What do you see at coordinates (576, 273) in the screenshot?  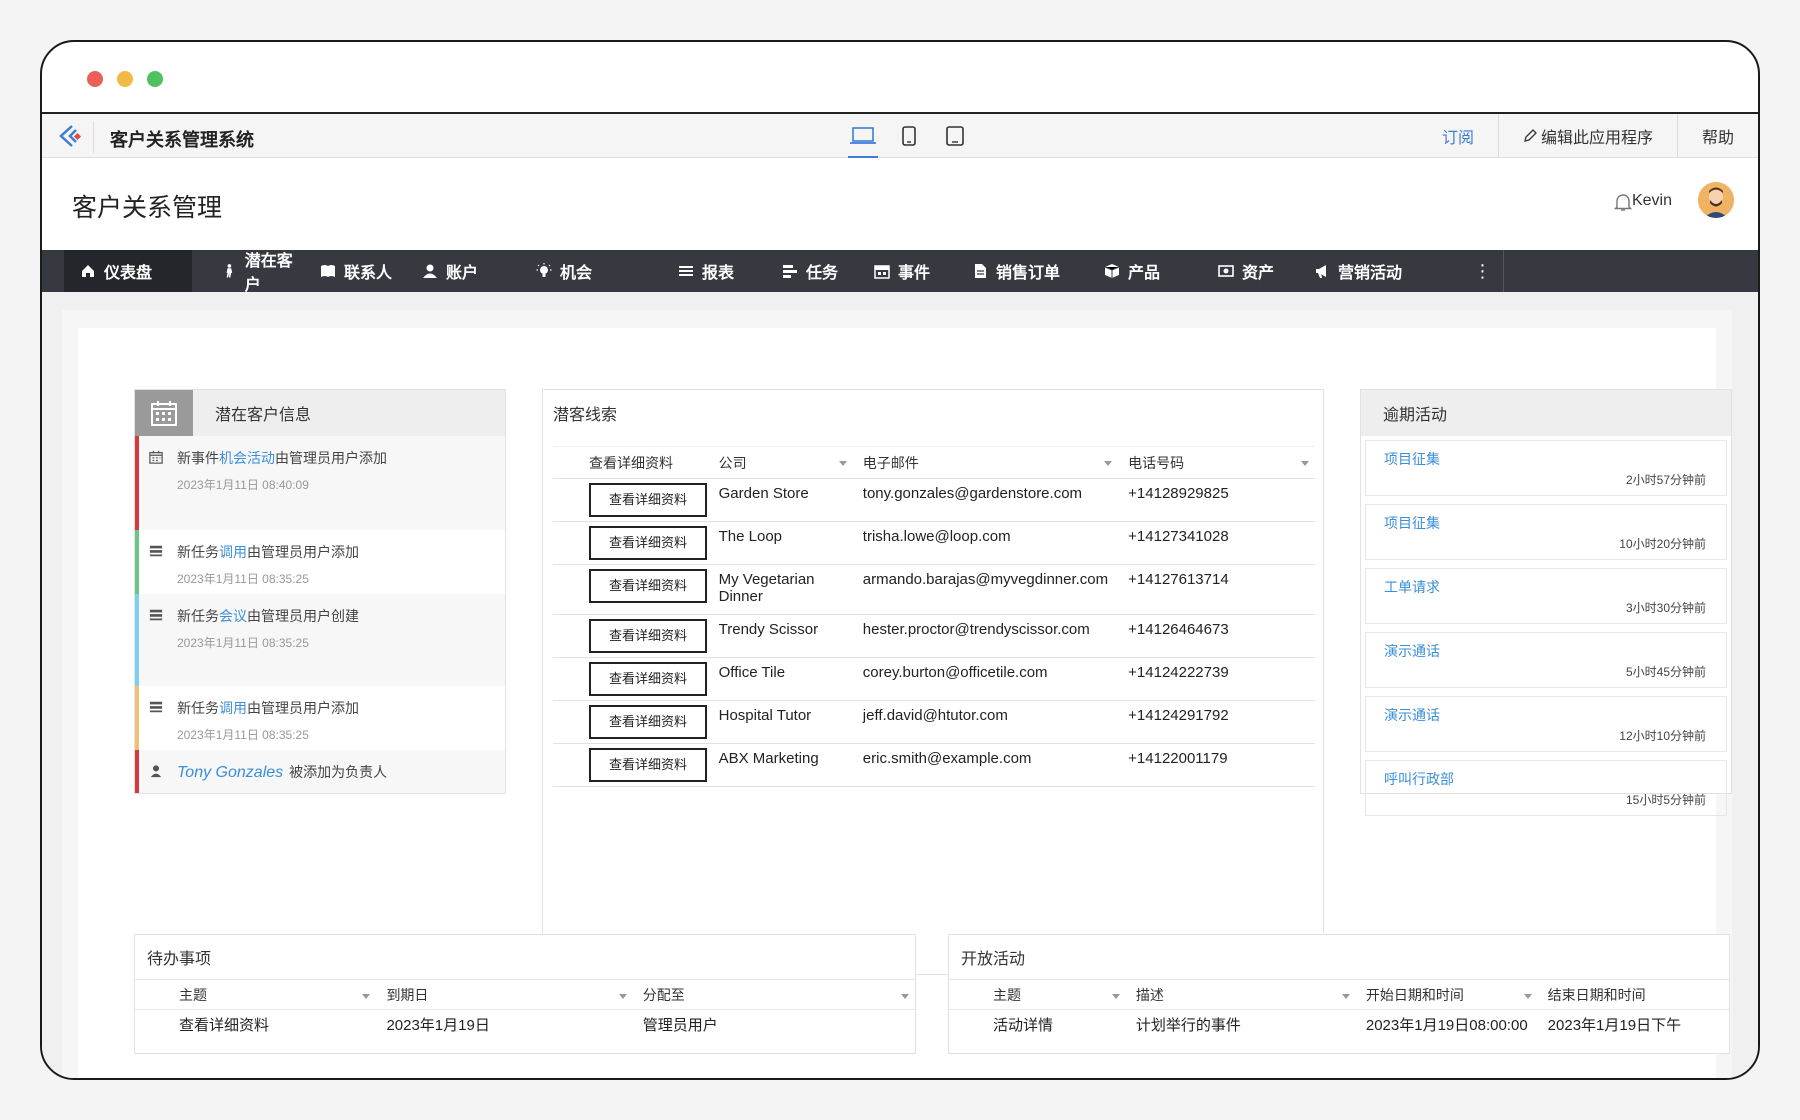 I see `nav-item-label: 机会` at bounding box center [576, 273].